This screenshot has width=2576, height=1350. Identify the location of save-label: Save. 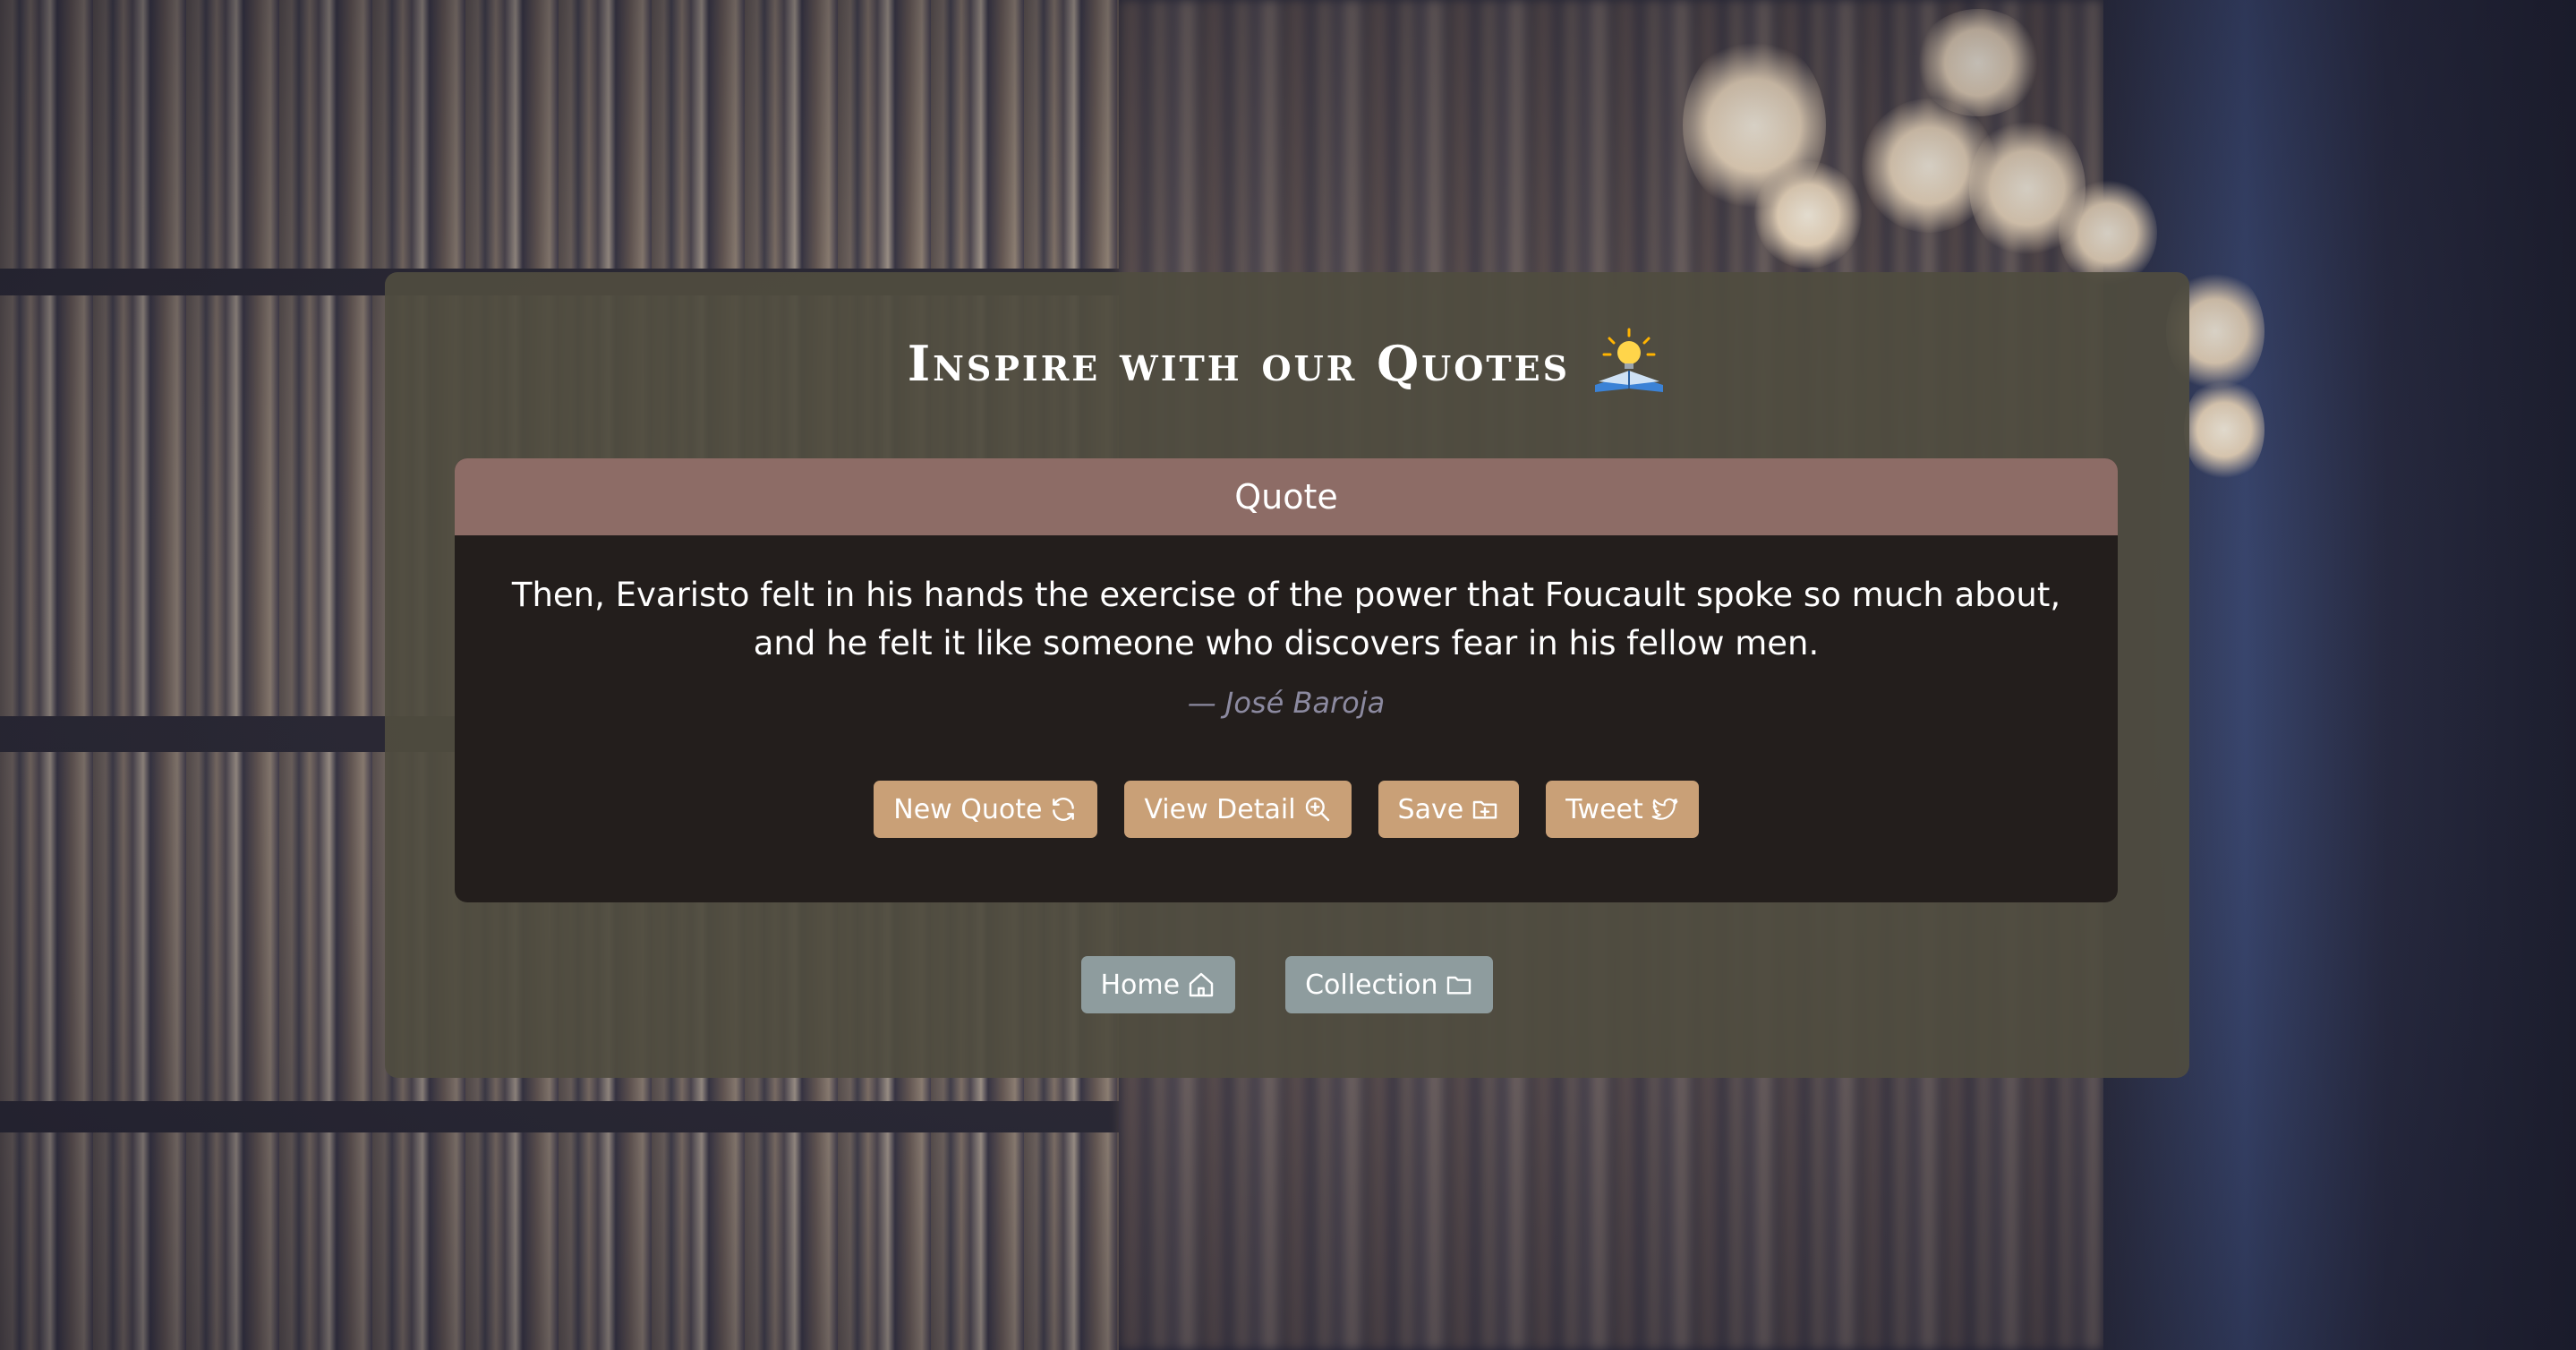
(1430, 809).